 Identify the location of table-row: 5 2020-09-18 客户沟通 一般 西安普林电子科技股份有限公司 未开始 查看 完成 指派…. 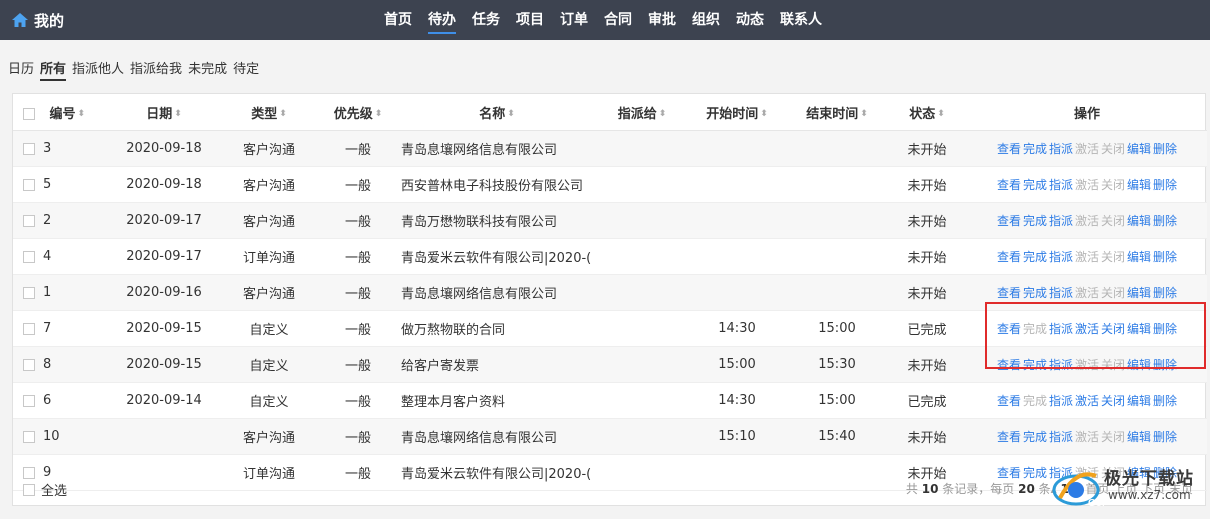
(610, 184).